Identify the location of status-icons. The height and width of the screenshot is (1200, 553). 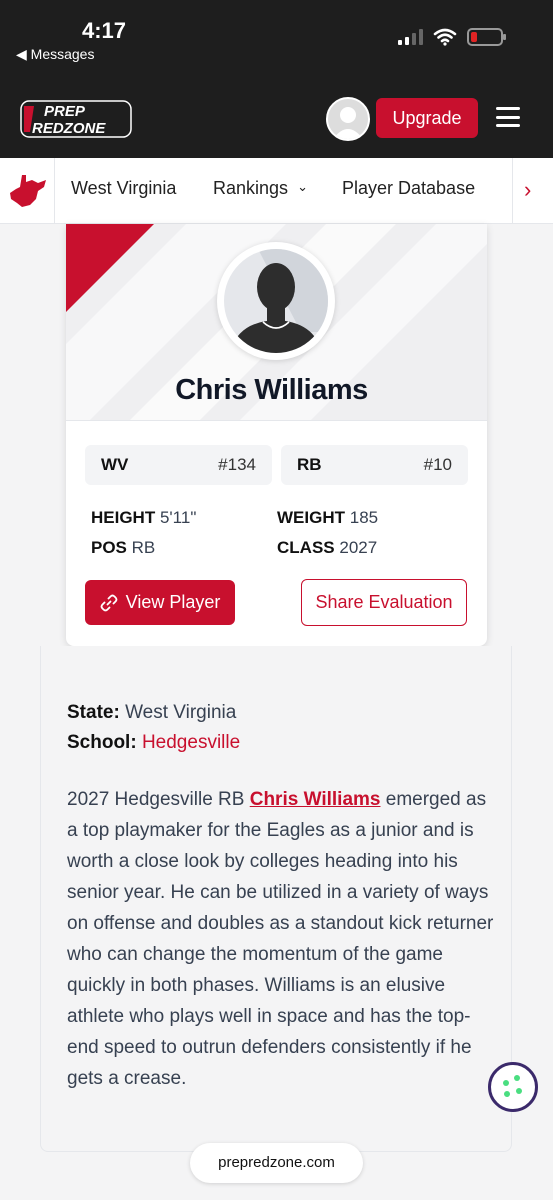
(452, 37).